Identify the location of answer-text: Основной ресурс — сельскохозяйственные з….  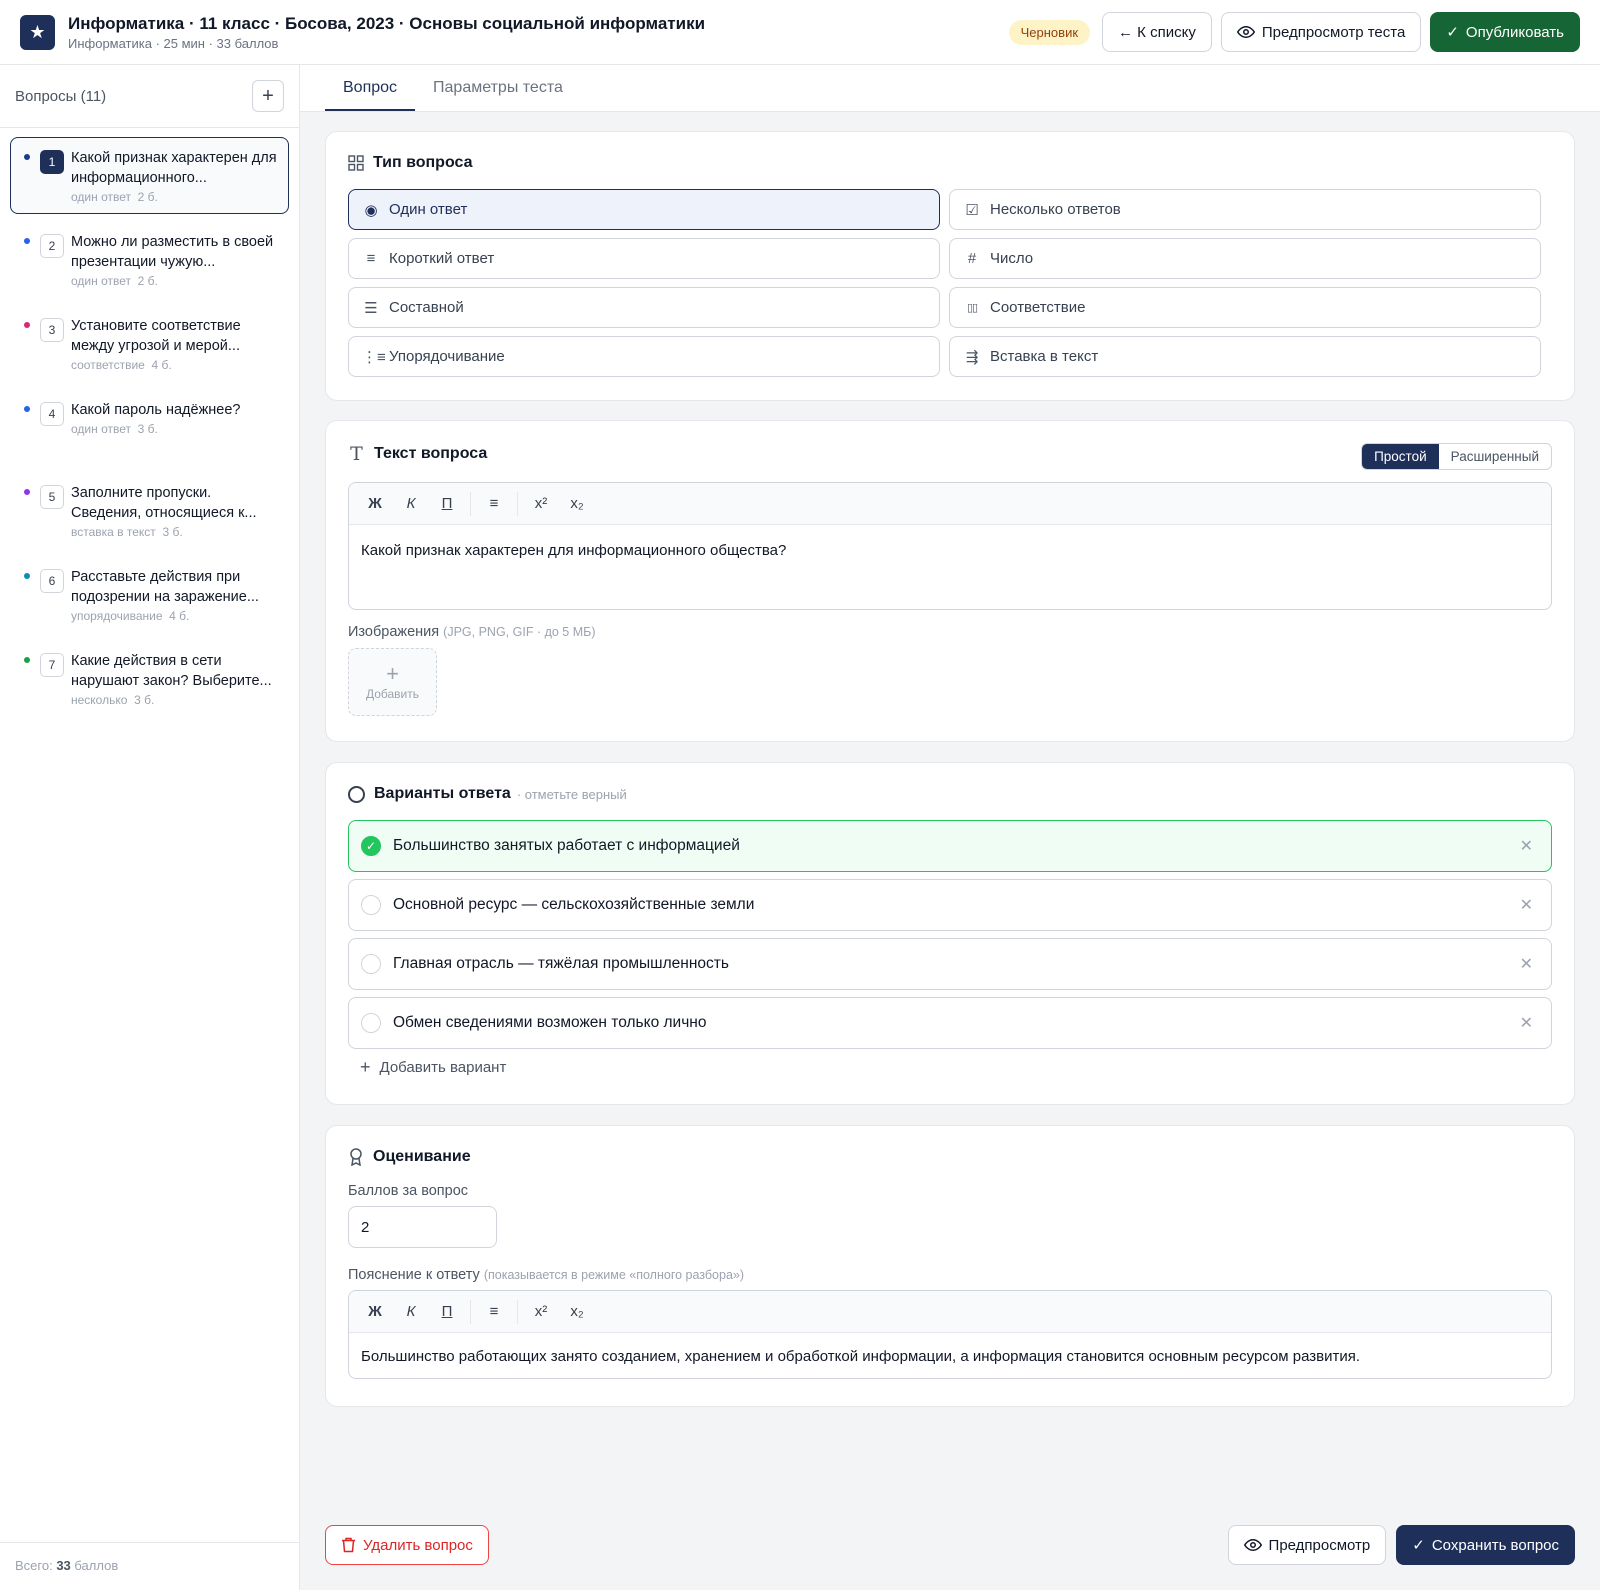
(573, 905).